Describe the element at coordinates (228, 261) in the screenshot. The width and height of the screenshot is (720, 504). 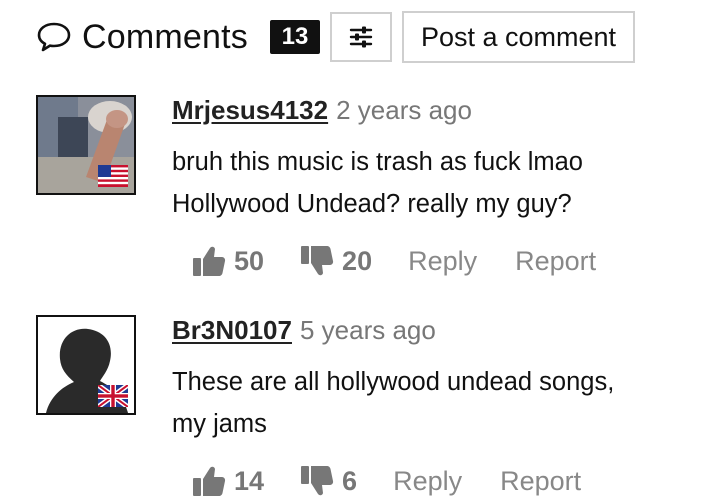
I see `like-button: 50` at that location.